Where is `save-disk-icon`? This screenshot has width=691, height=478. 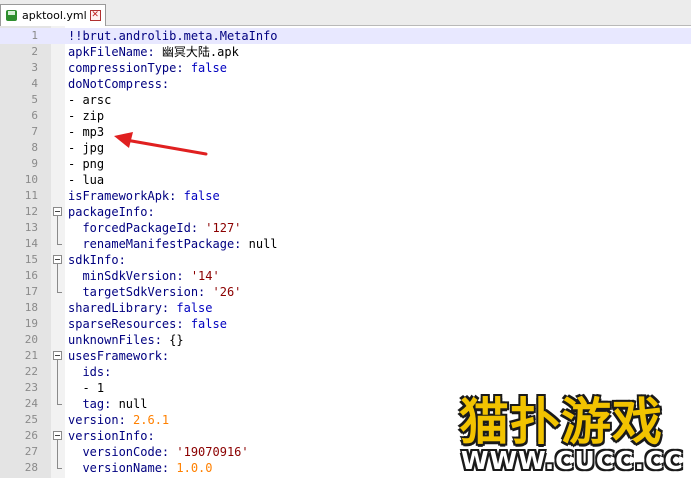 save-disk-icon is located at coordinates (11, 15).